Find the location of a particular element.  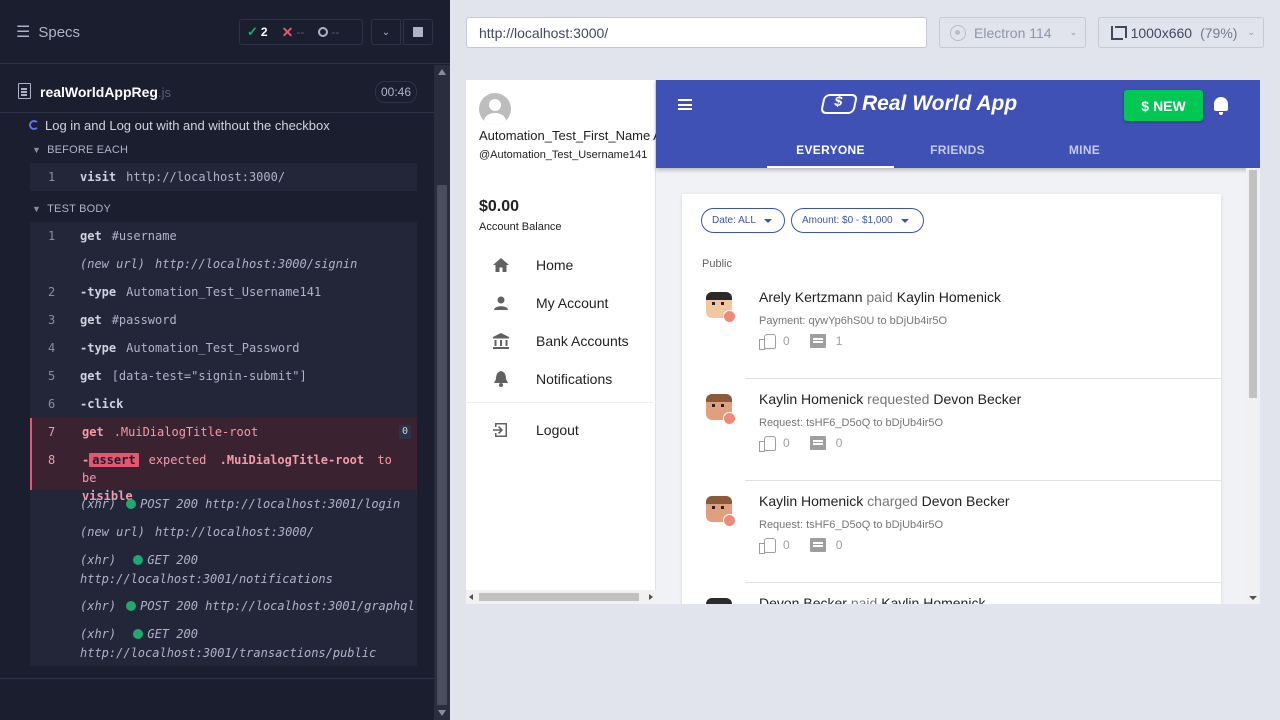

command-row: 5 get [data-test="signin-submit"] is located at coordinates (223, 376).